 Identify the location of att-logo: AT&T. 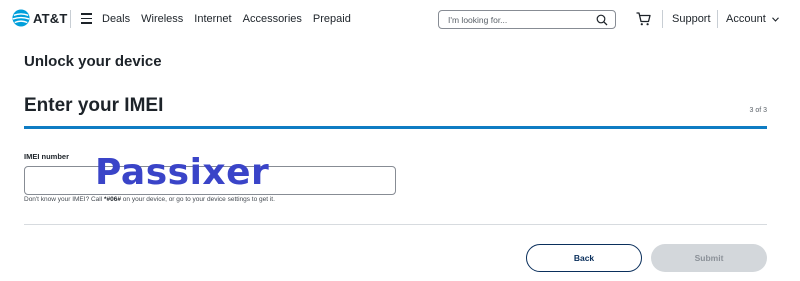
(40, 18).